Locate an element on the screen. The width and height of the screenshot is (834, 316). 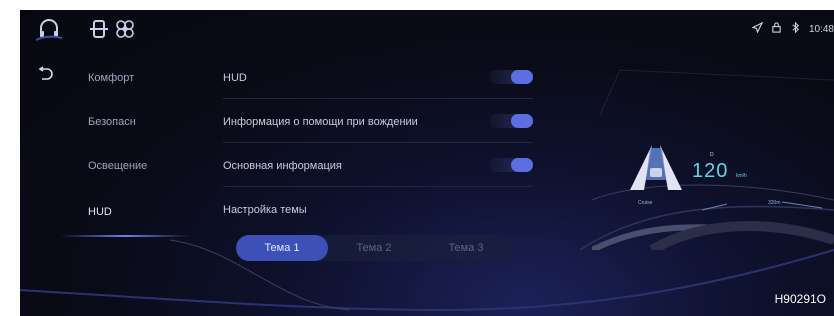
navigation-icon is located at coordinates (757, 28).